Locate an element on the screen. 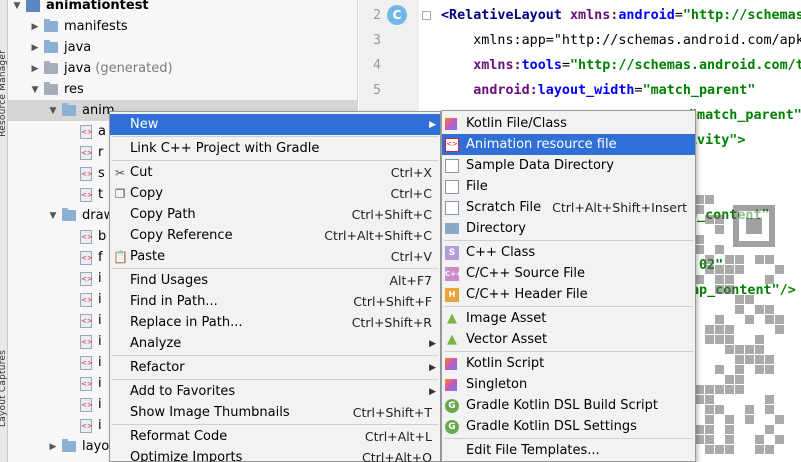 Image resolution: width=801 pixels, height=462 pixels. menu-item-label: New is located at coordinates (144, 124).